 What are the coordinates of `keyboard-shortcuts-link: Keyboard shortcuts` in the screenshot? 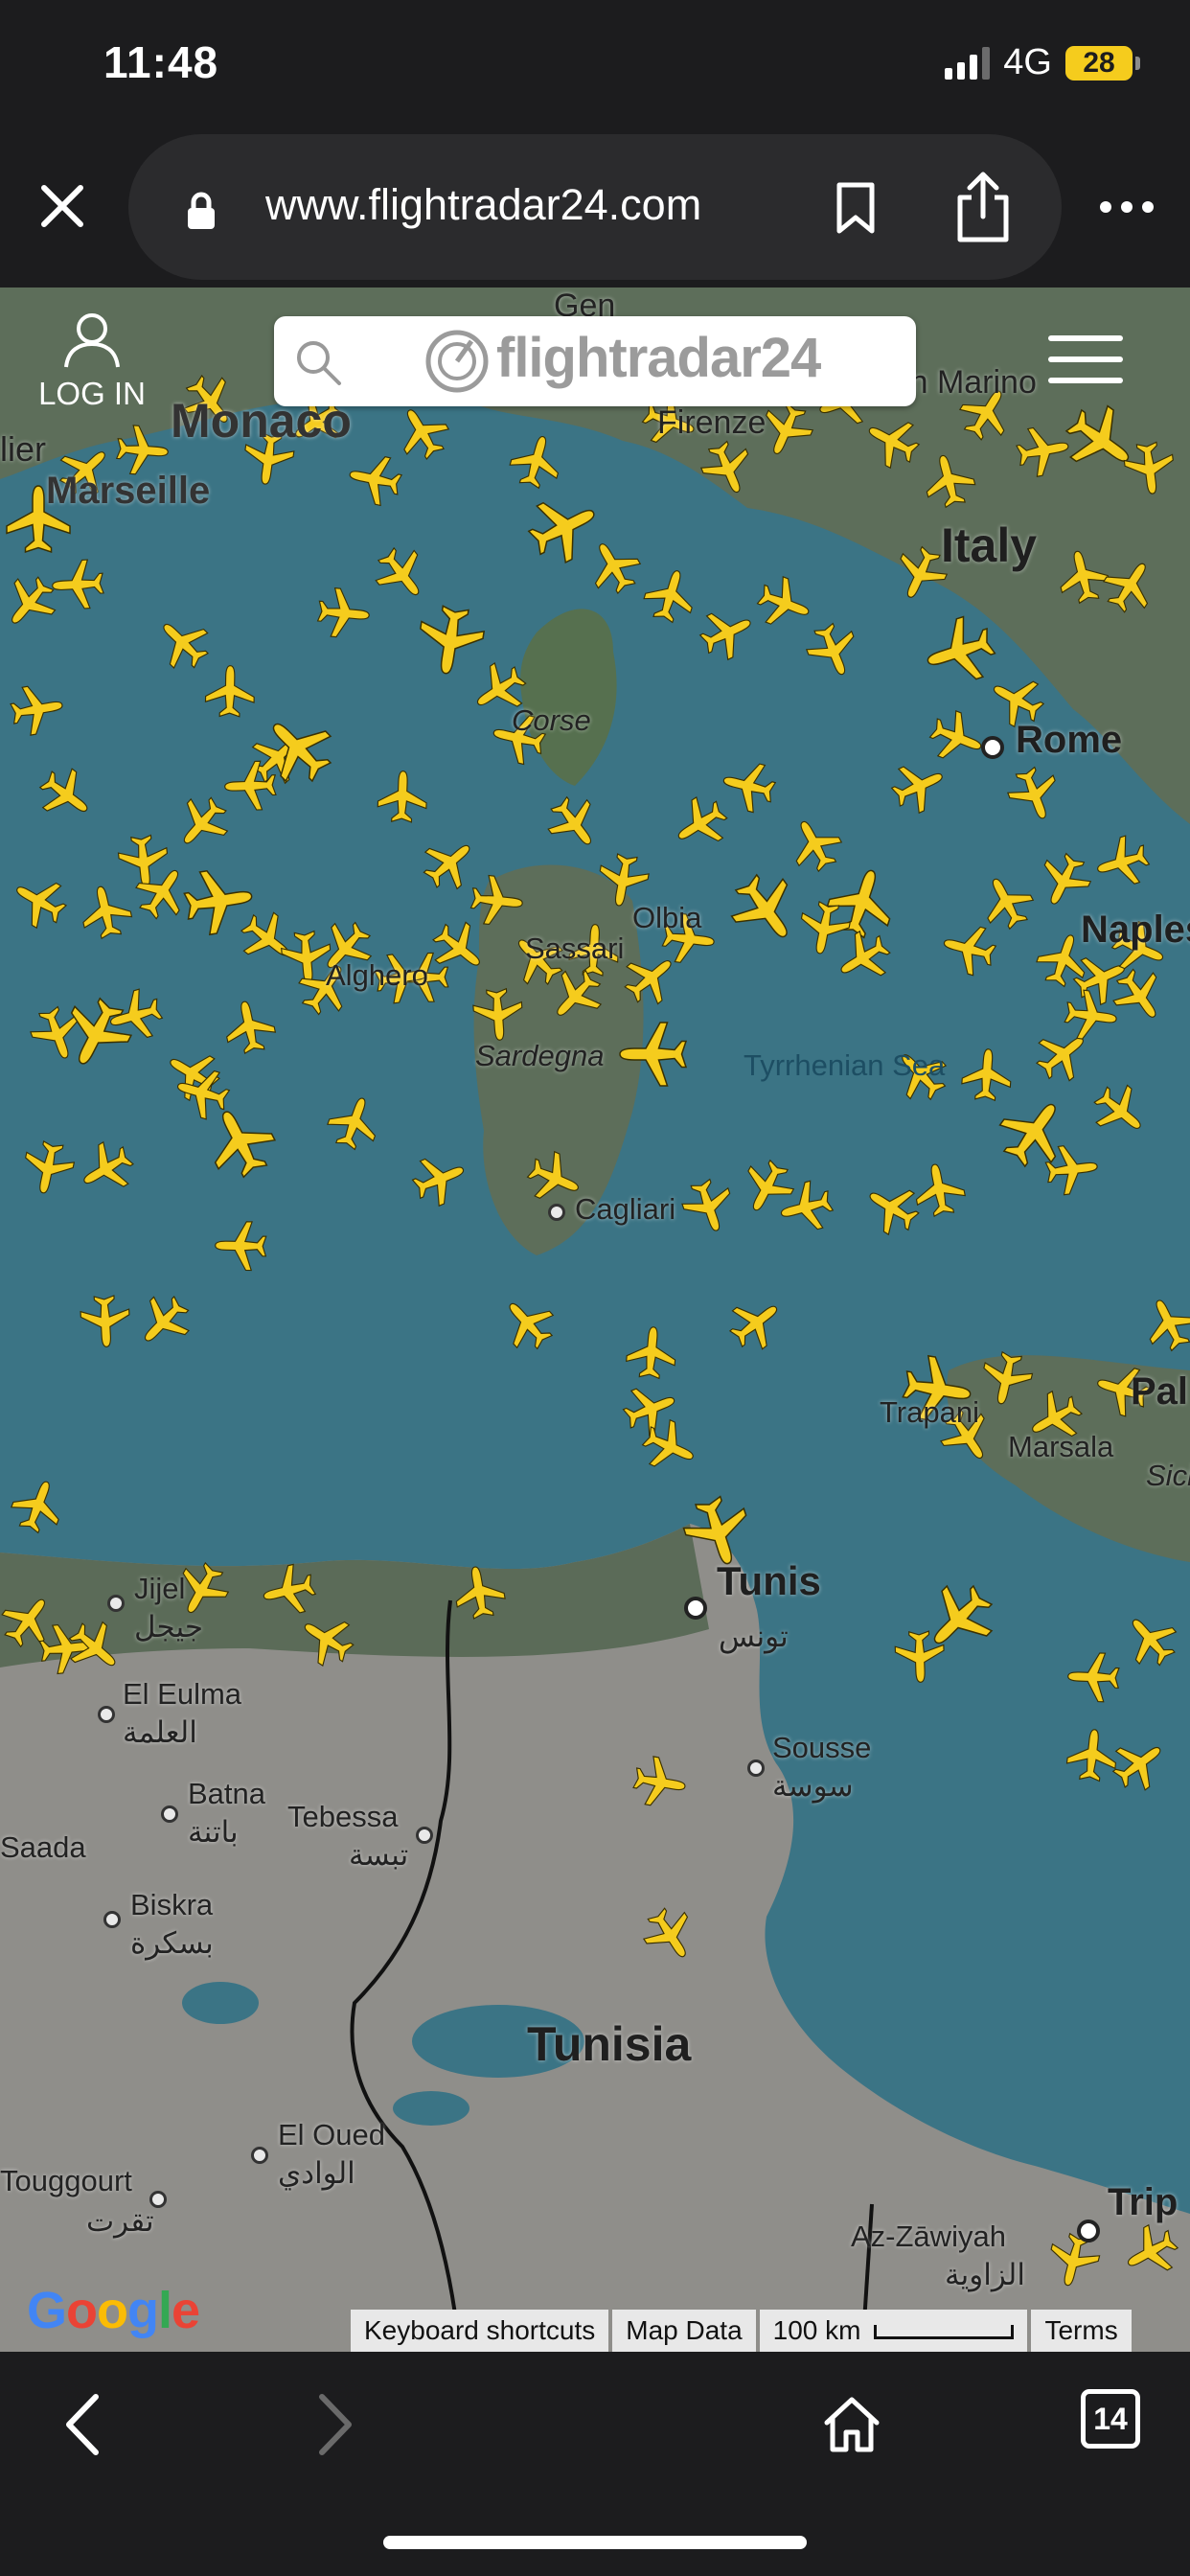 It's located at (480, 2331).